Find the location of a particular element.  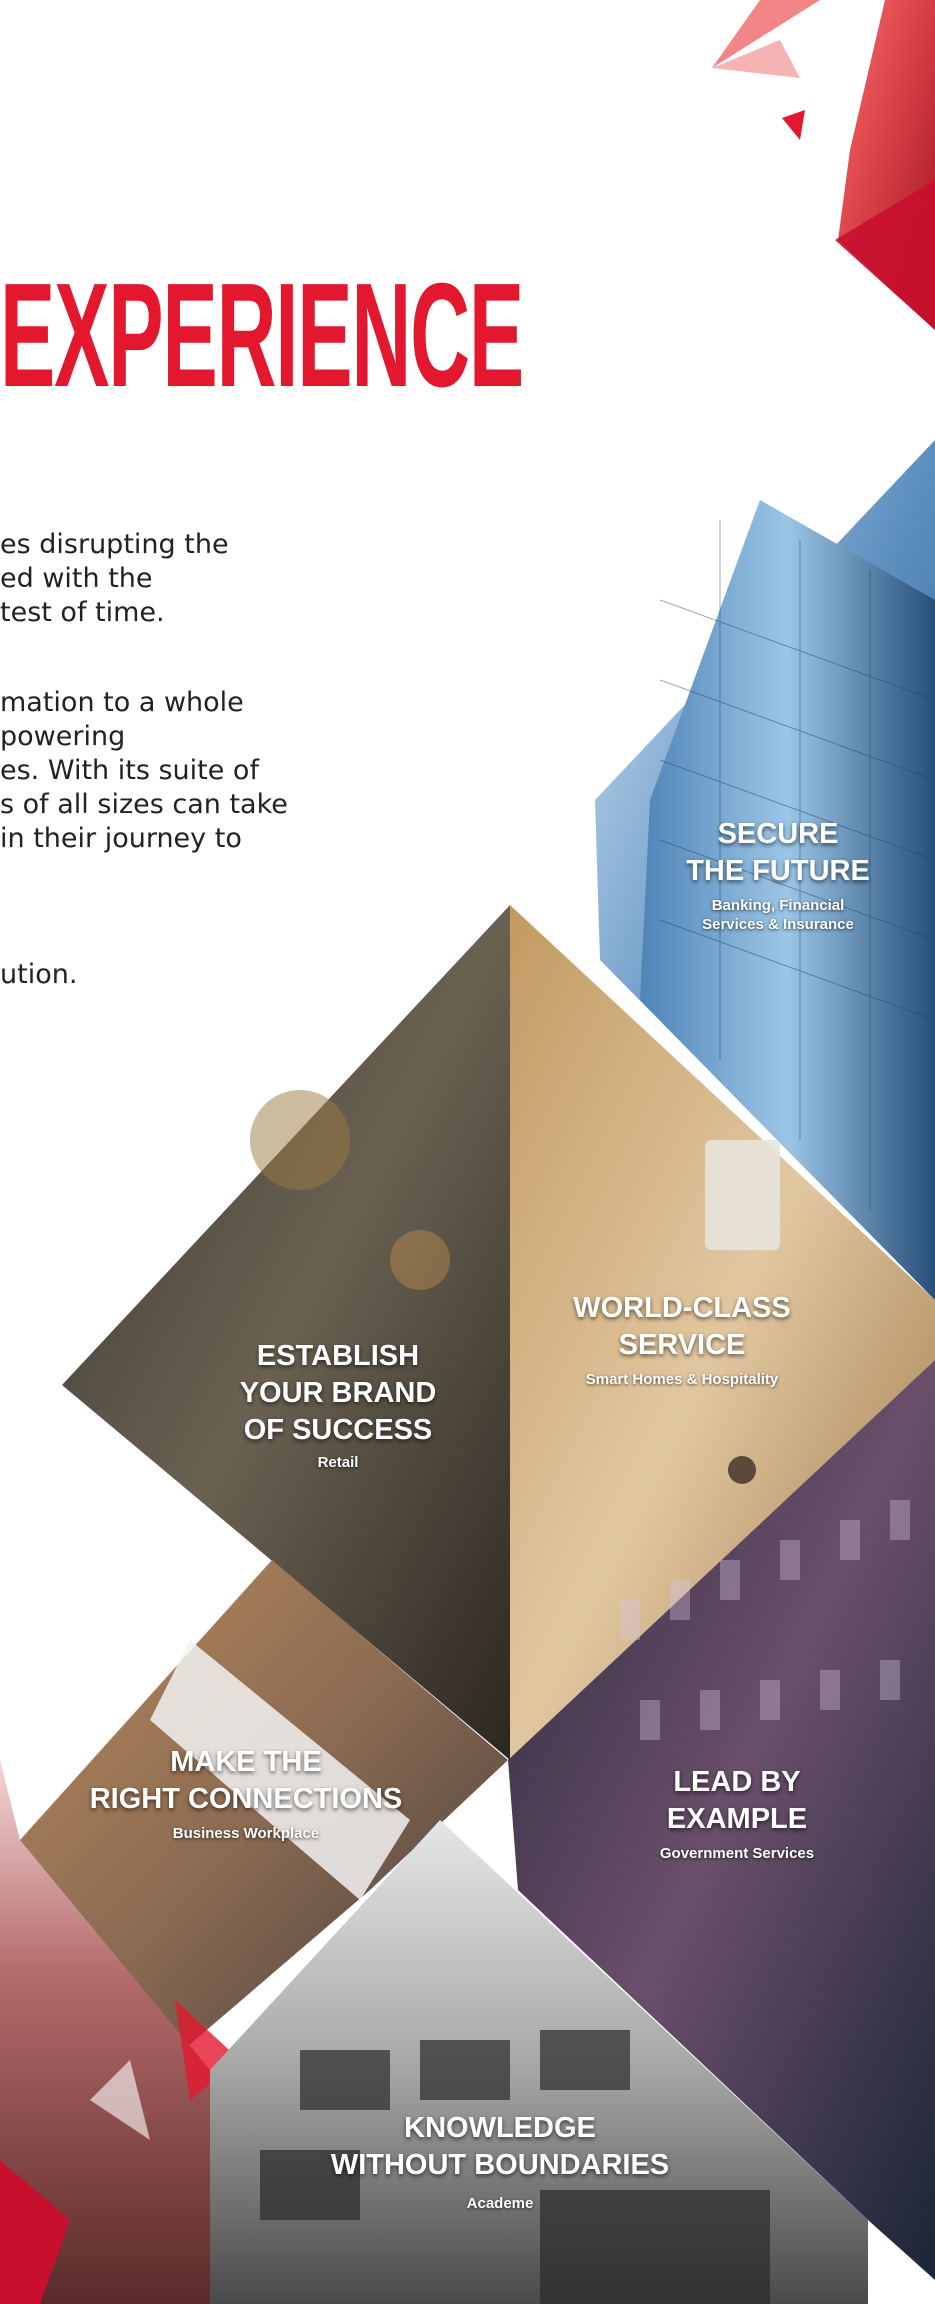

paragraph-line: ed with the is located at coordinates (76, 578).